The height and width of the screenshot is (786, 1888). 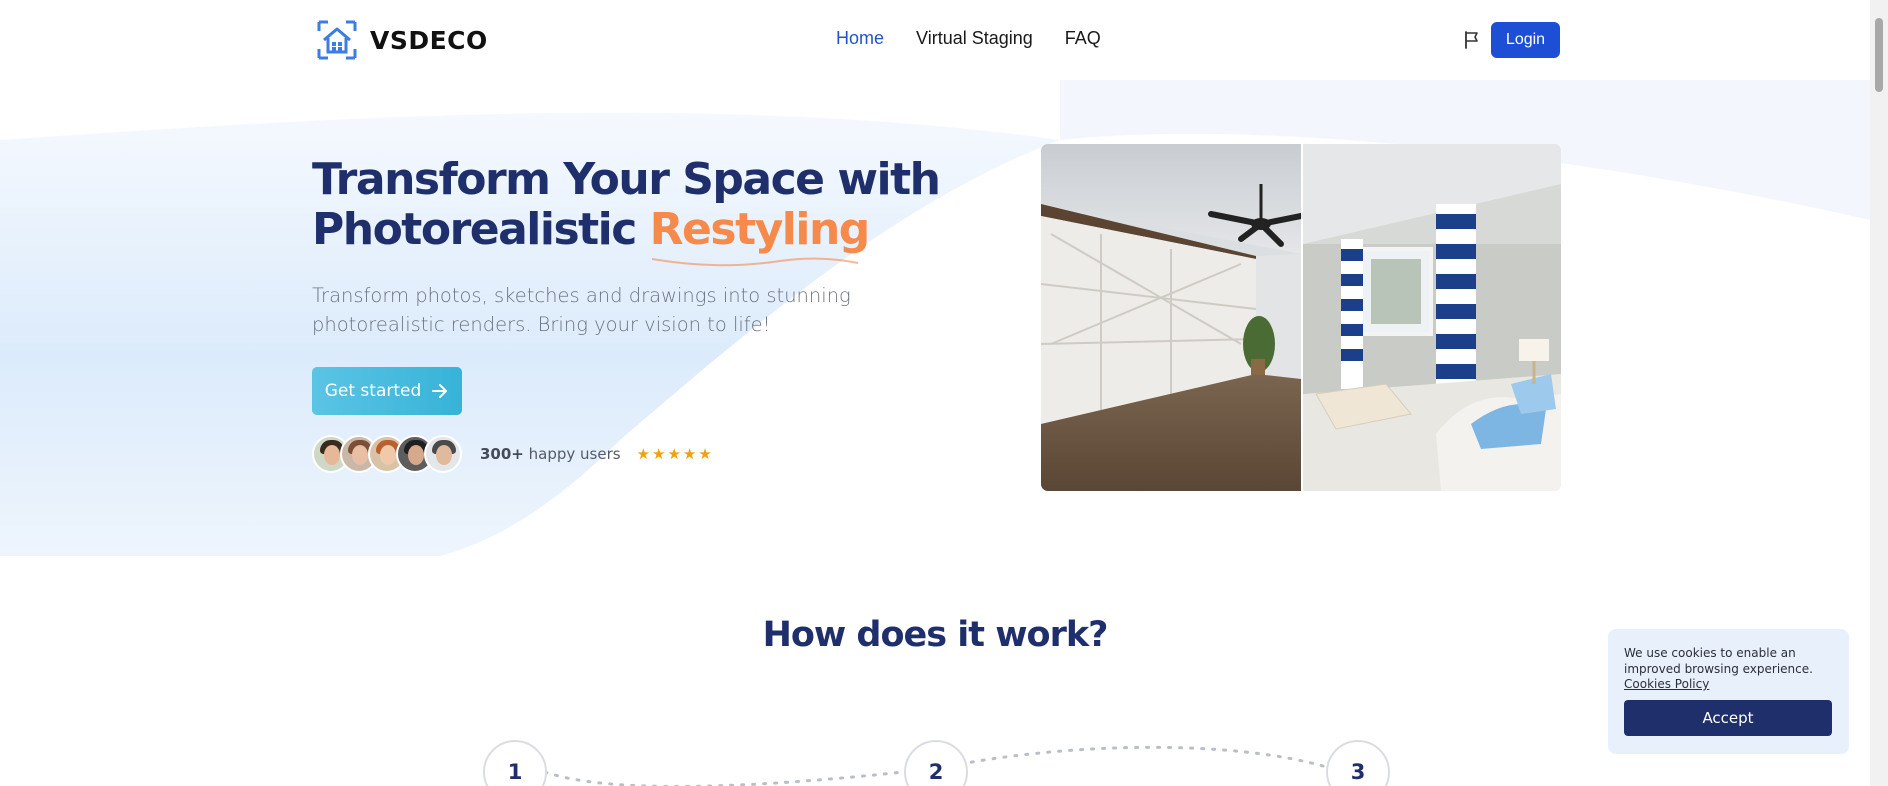 What do you see at coordinates (502, 454) in the screenshot?
I see `users-count: 300+` at bounding box center [502, 454].